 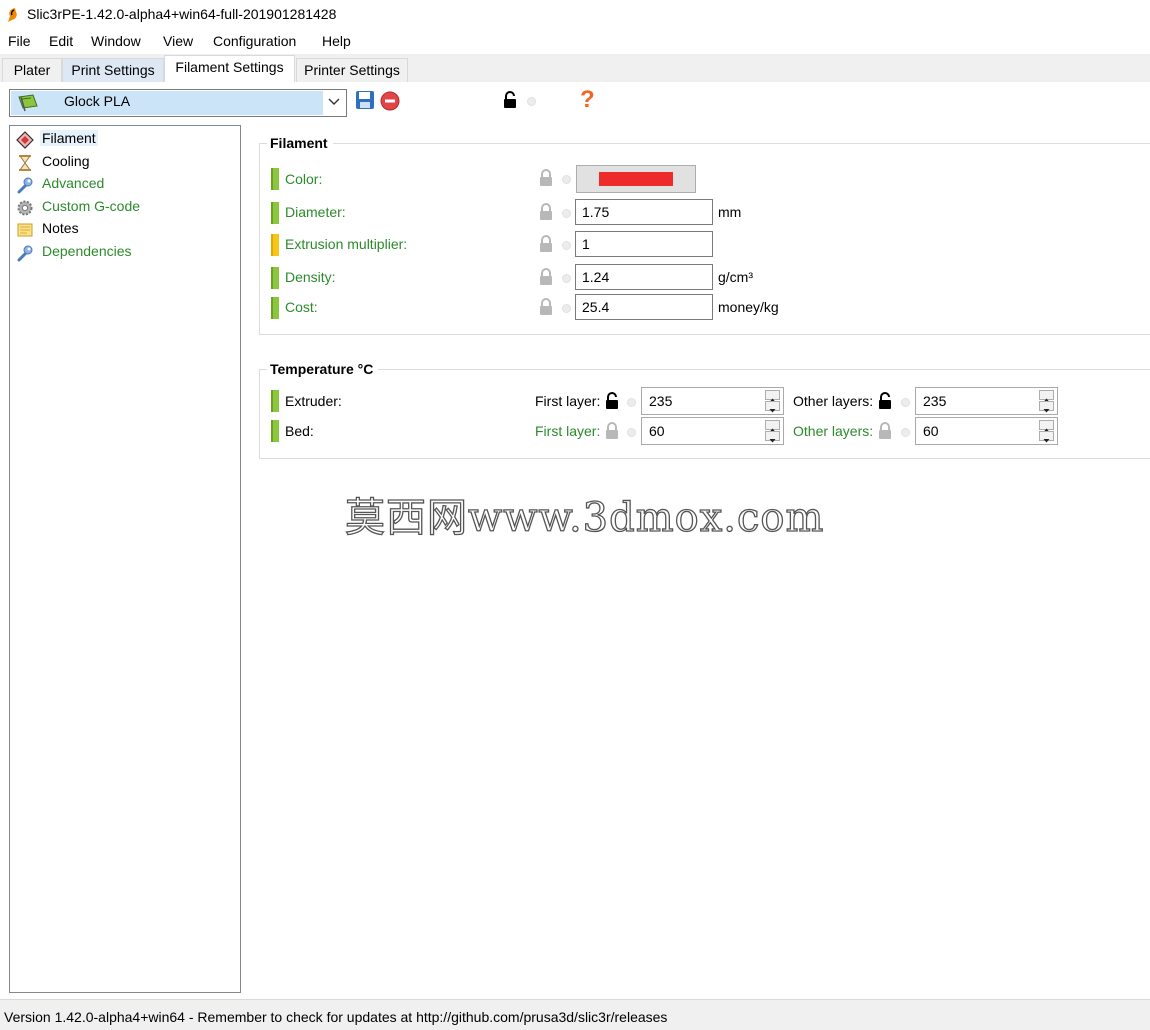 What do you see at coordinates (178, 41) in the screenshot?
I see `menu-view: View` at bounding box center [178, 41].